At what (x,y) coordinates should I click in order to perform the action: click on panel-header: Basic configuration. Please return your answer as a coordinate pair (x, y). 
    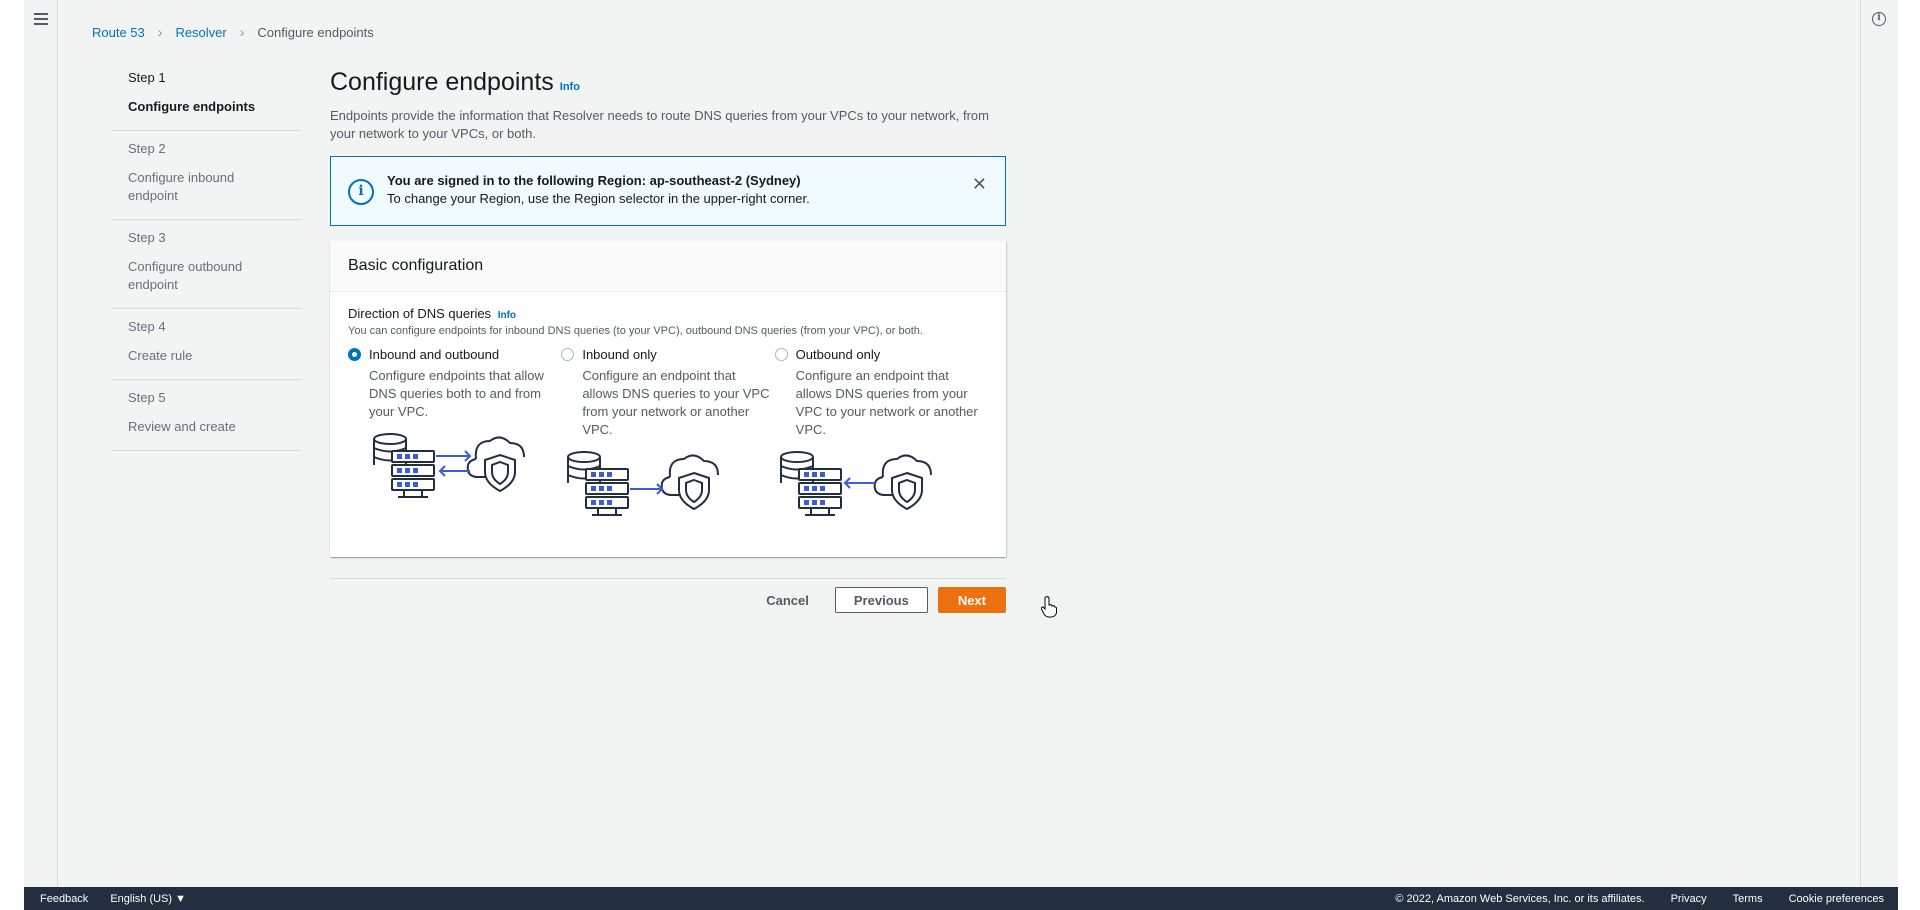
    Looking at the image, I should click on (668, 266).